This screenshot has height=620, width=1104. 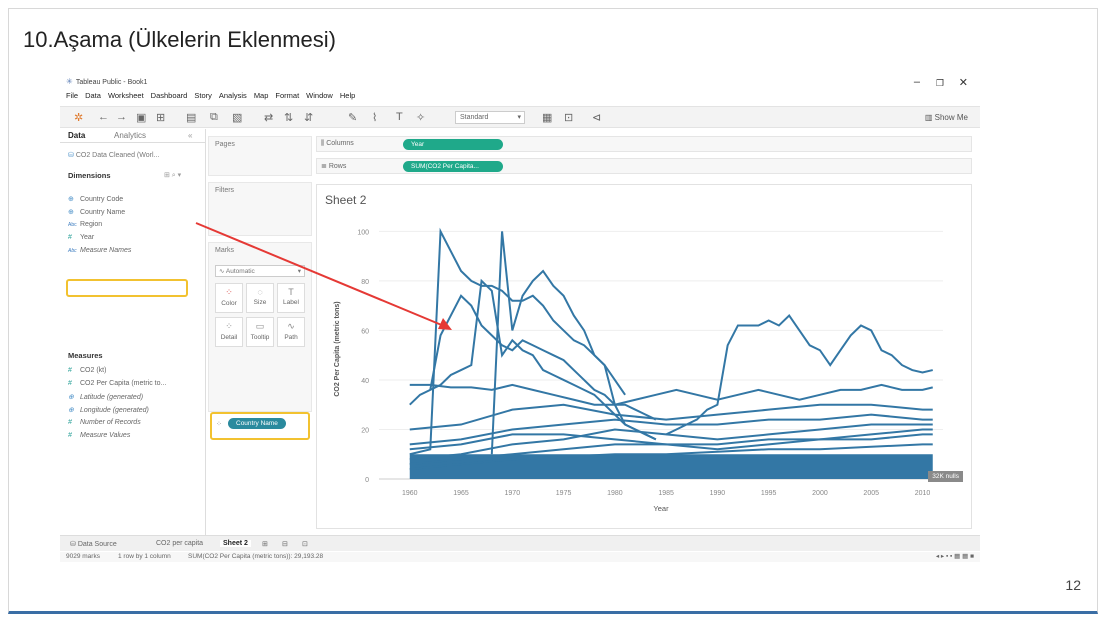 I want to click on menu-item-story: Story, so click(x=203, y=95).